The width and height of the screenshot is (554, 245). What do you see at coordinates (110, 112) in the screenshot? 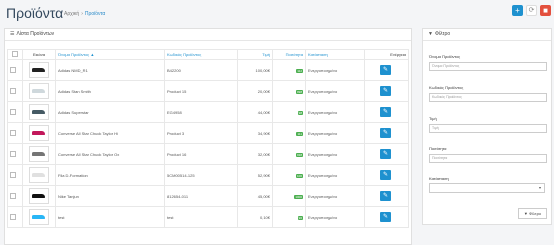
I see `product-name: Adidas Superstar` at bounding box center [110, 112].